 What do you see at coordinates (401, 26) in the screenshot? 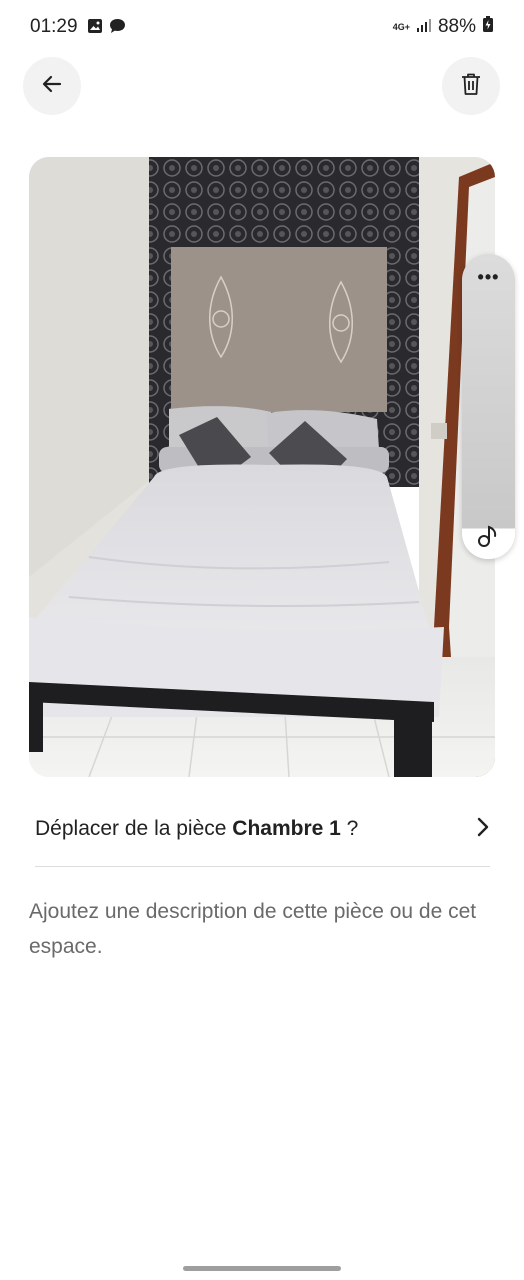
I see `network-type-label: 4G+` at bounding box center [401, 26].